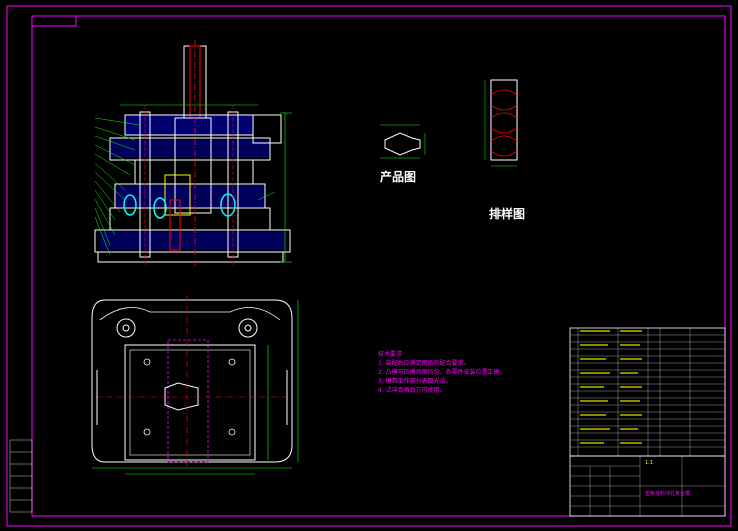  I want to click on tech-note-item: 2. 凸模与凹模间隙均匀，各零件安装位置正确。, so click(442, 372).